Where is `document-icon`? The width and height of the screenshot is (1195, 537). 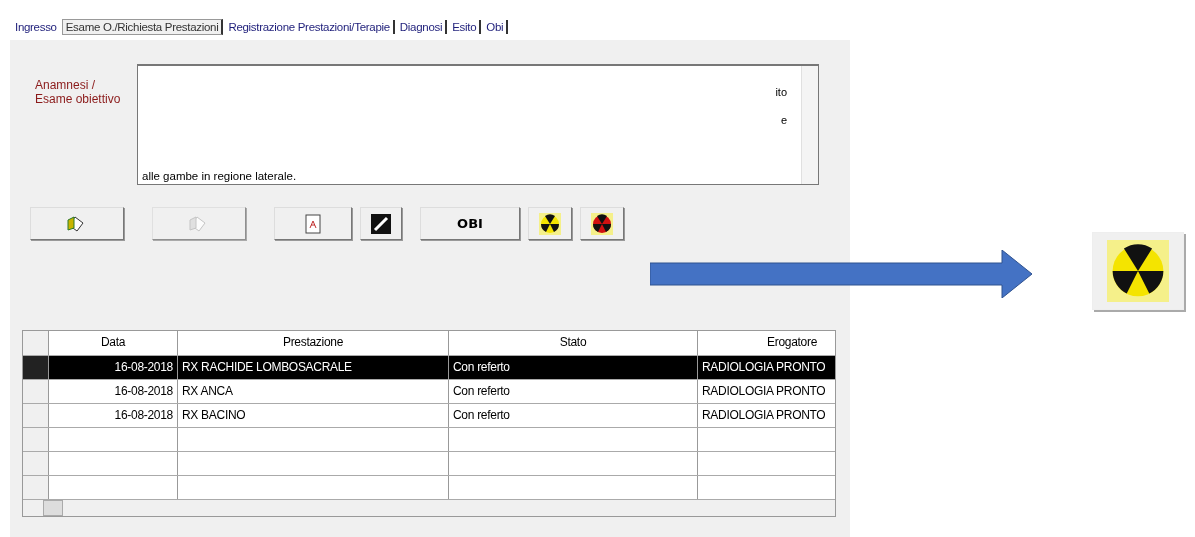
document-icon is located at coordinates (313, 223).